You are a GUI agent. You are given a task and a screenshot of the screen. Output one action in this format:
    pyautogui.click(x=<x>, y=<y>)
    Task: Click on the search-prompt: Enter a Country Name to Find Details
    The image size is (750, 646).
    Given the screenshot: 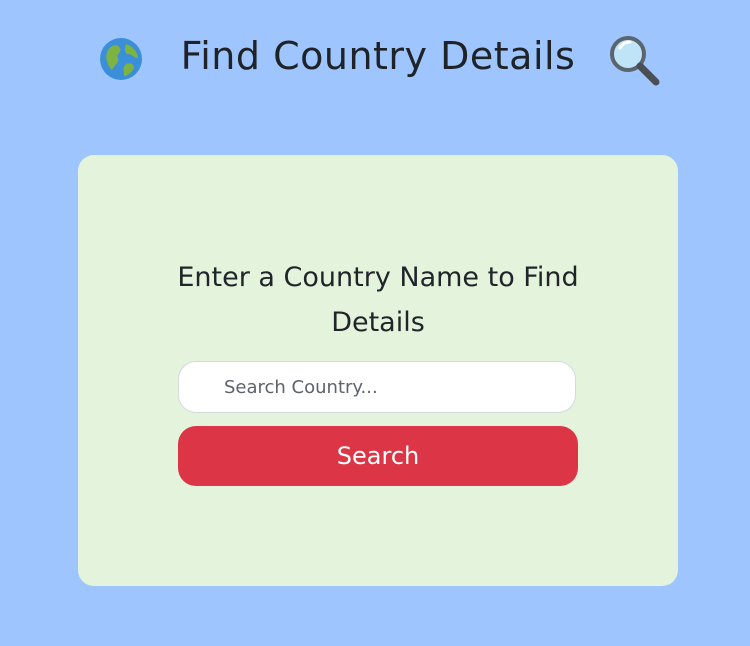 What is the action you would take?
    pyautogui.click(x=378, y=300)
    